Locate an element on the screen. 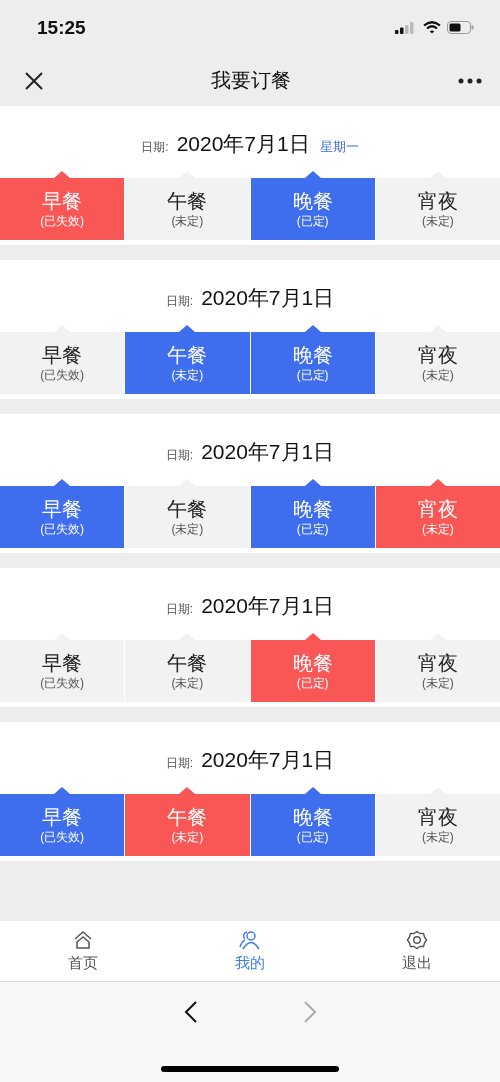 This screenshot has width=500, height=1082. more-icon is located at coordinates (470, 80).